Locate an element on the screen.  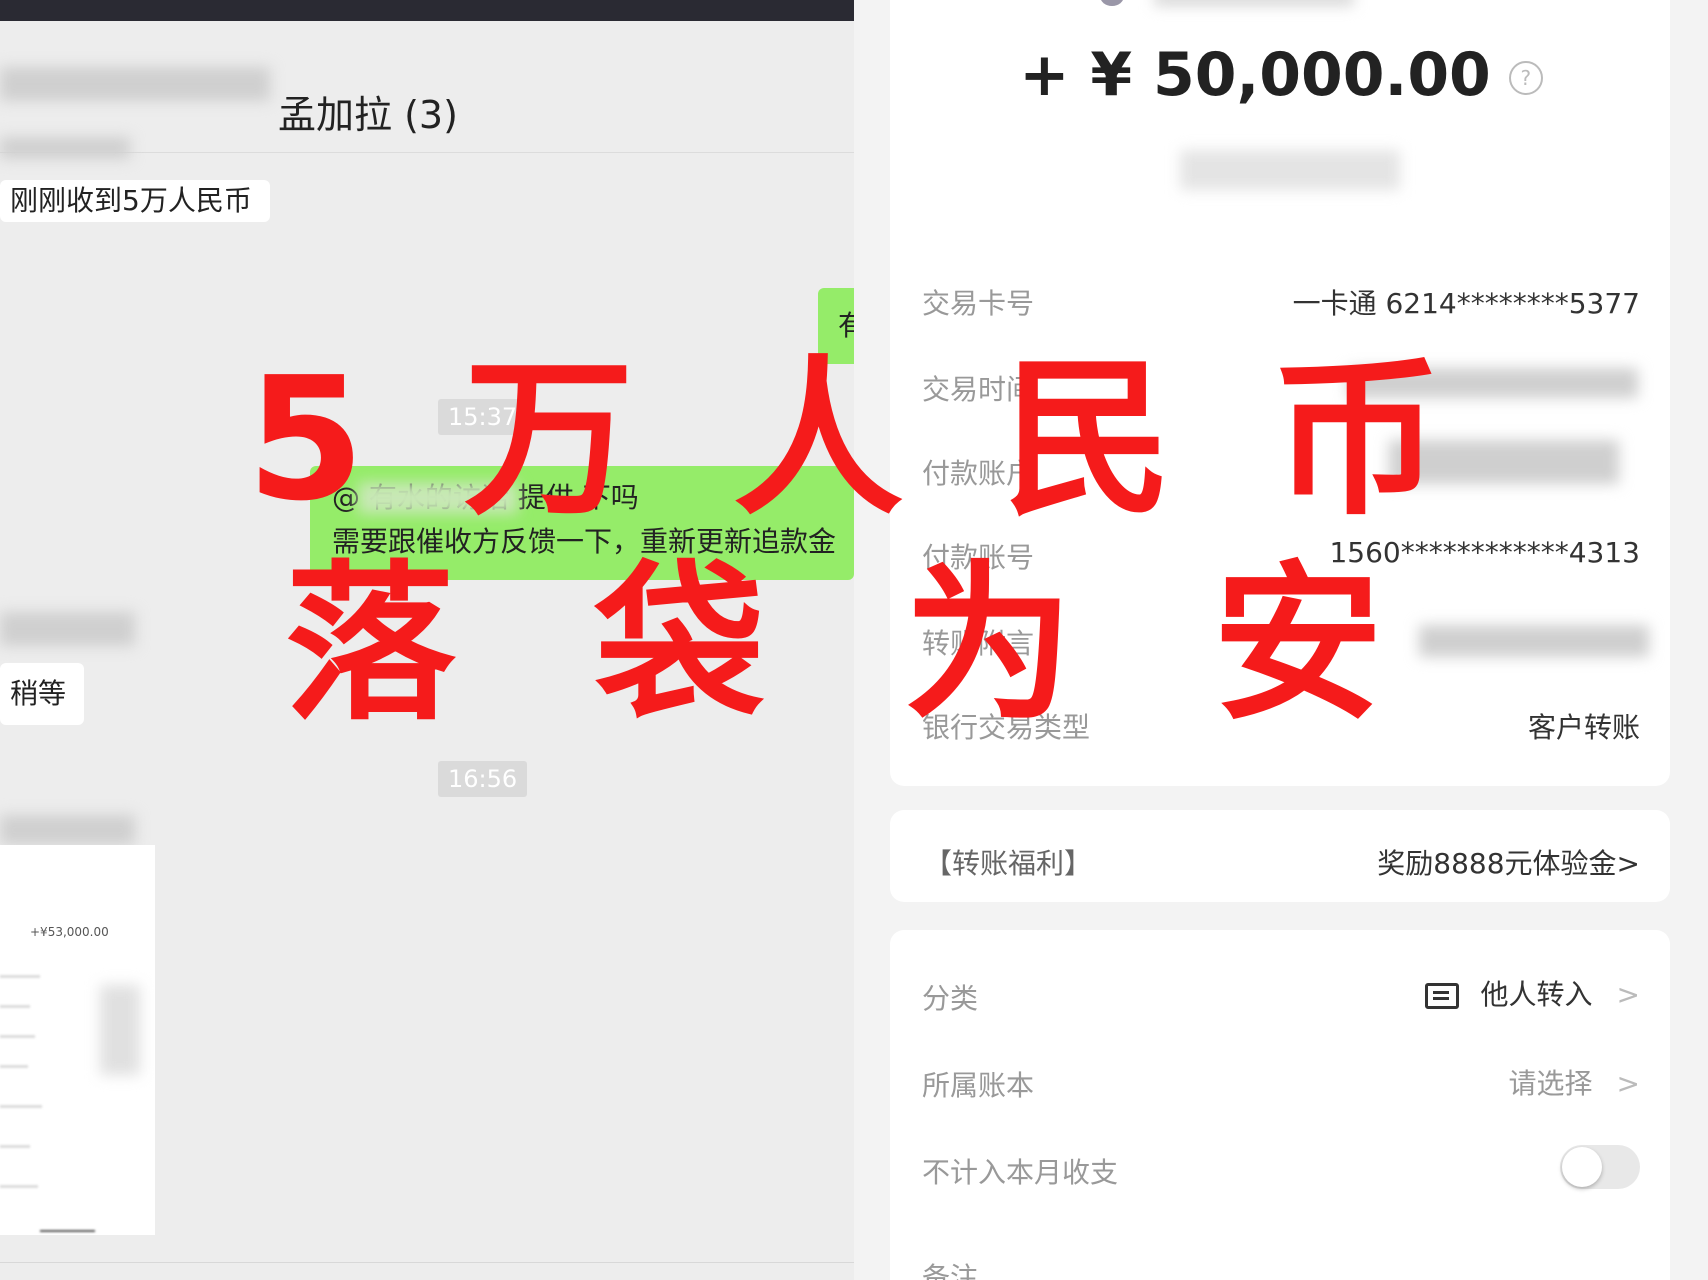
overlay-caption-line2: 落 袋 为 安 is located at coordinates (854, 645).